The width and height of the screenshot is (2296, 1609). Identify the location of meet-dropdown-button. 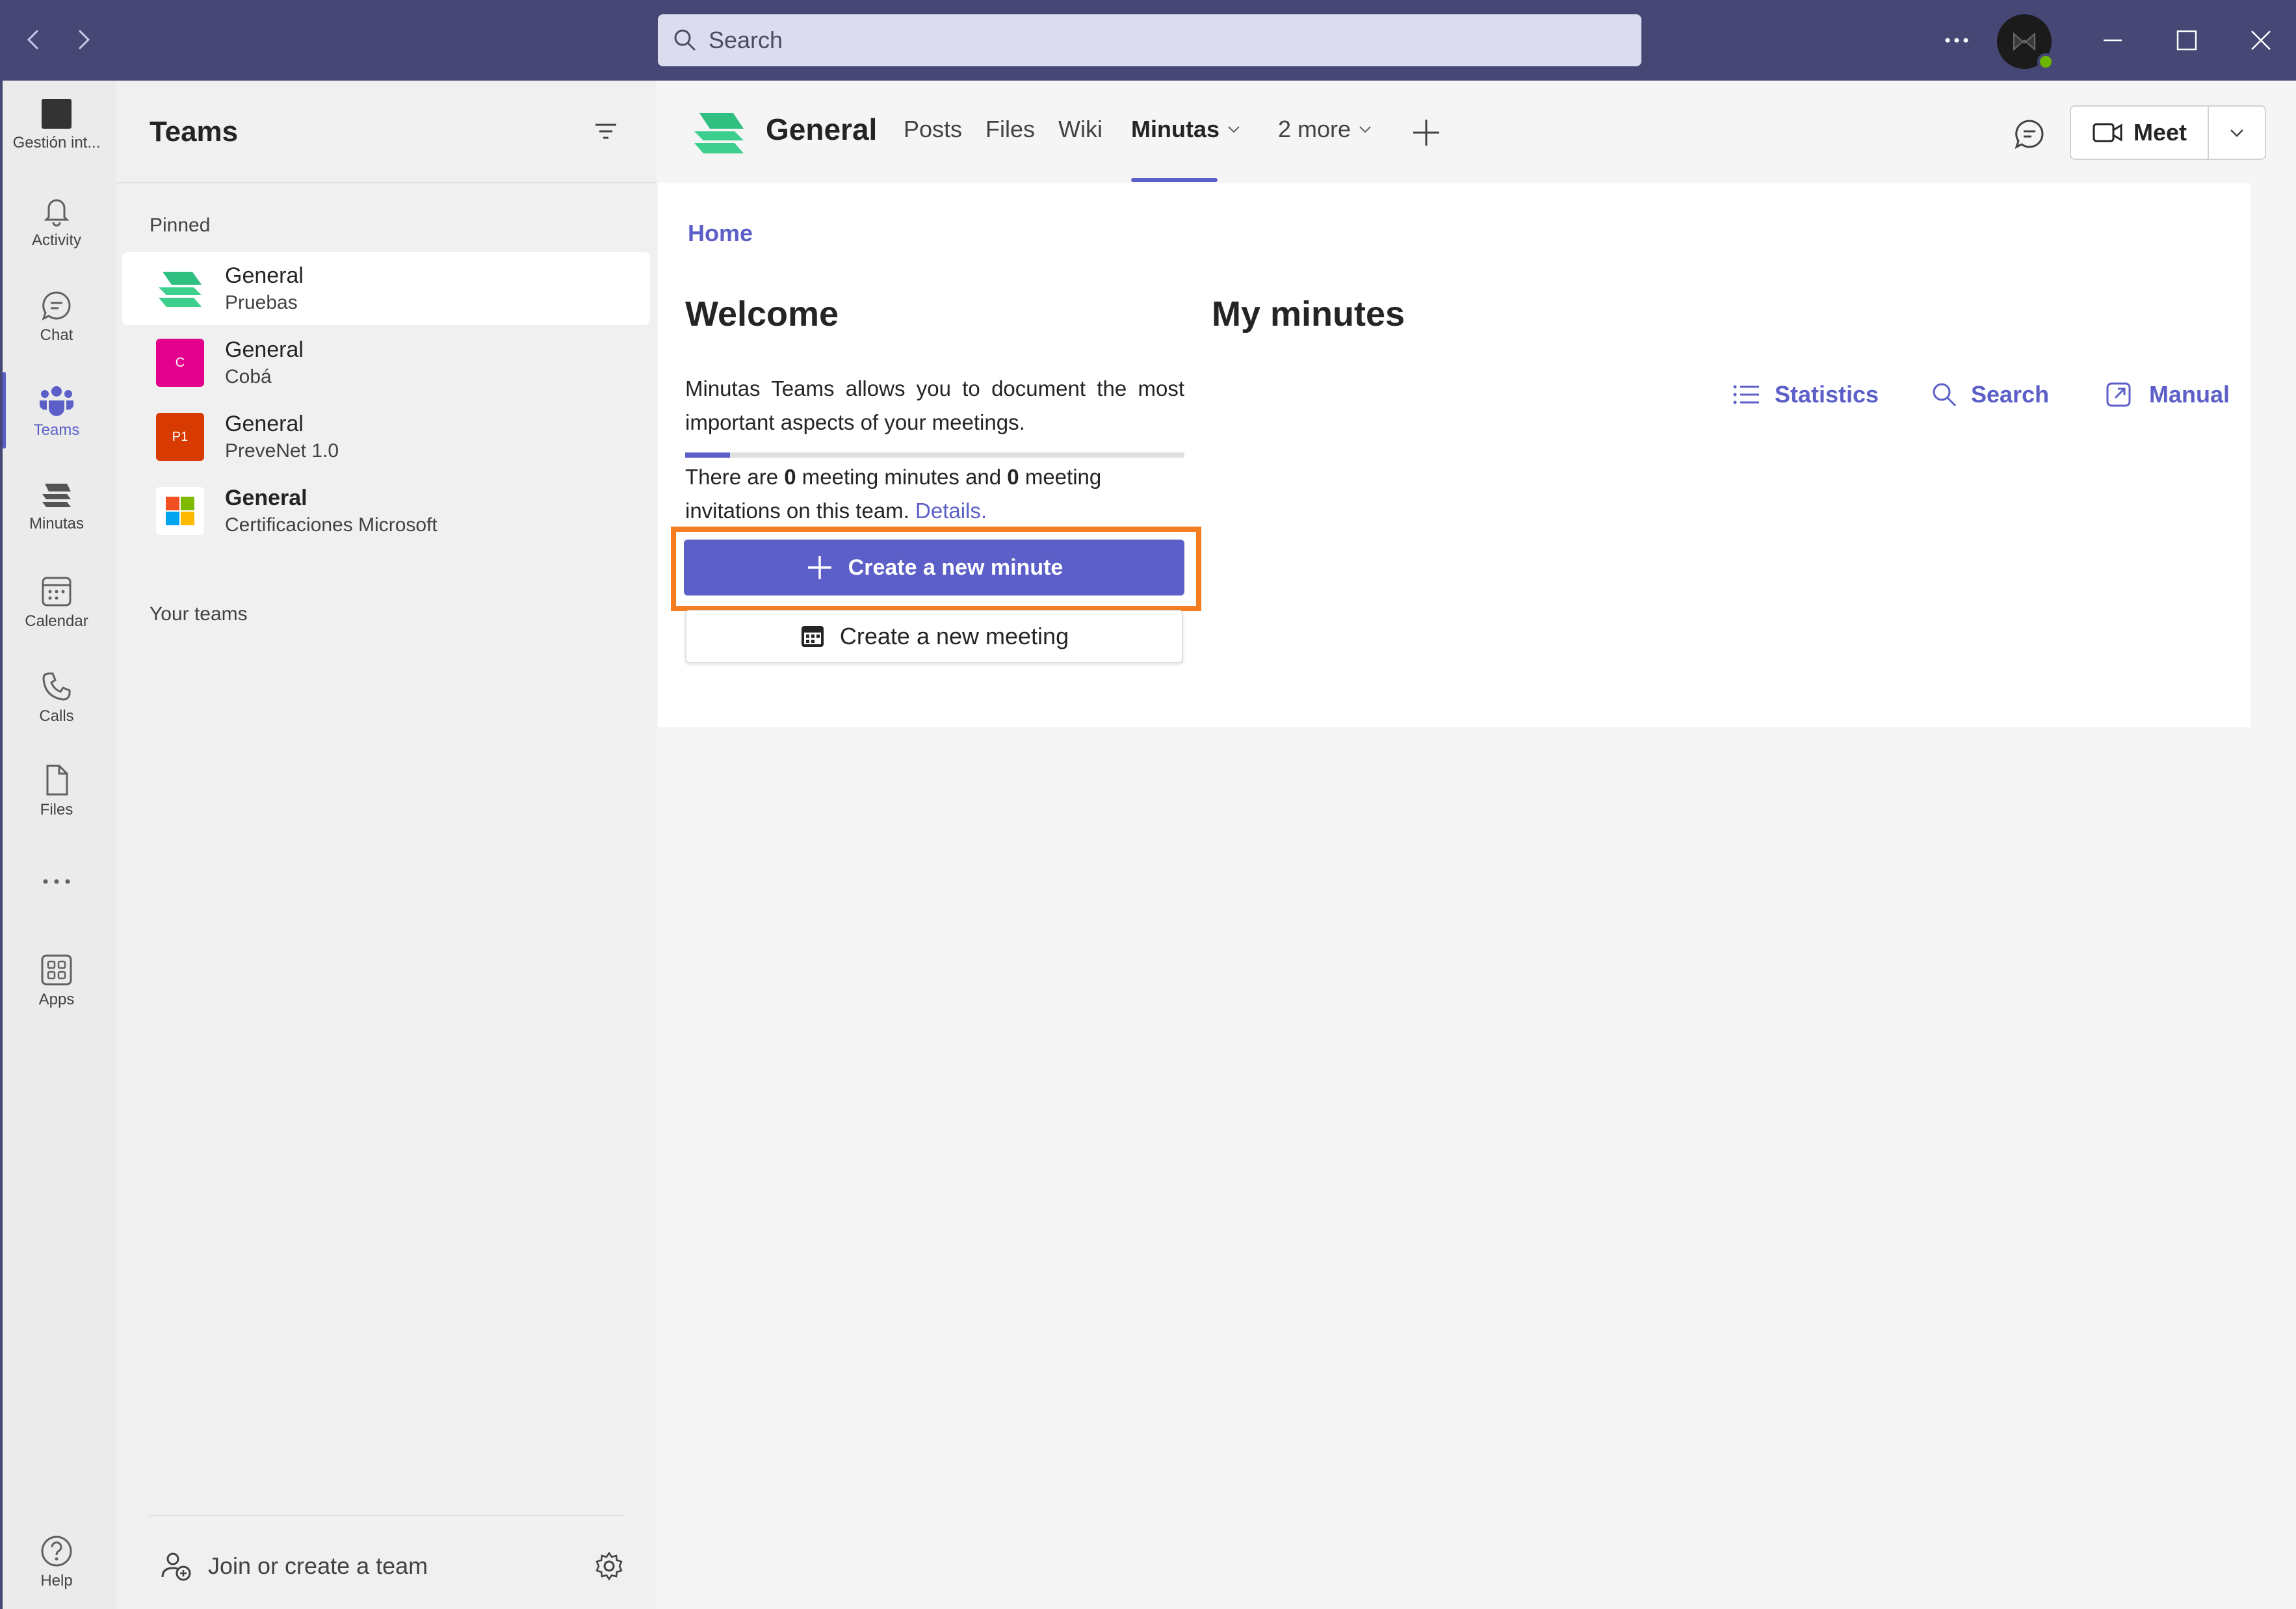
(2237, 133).